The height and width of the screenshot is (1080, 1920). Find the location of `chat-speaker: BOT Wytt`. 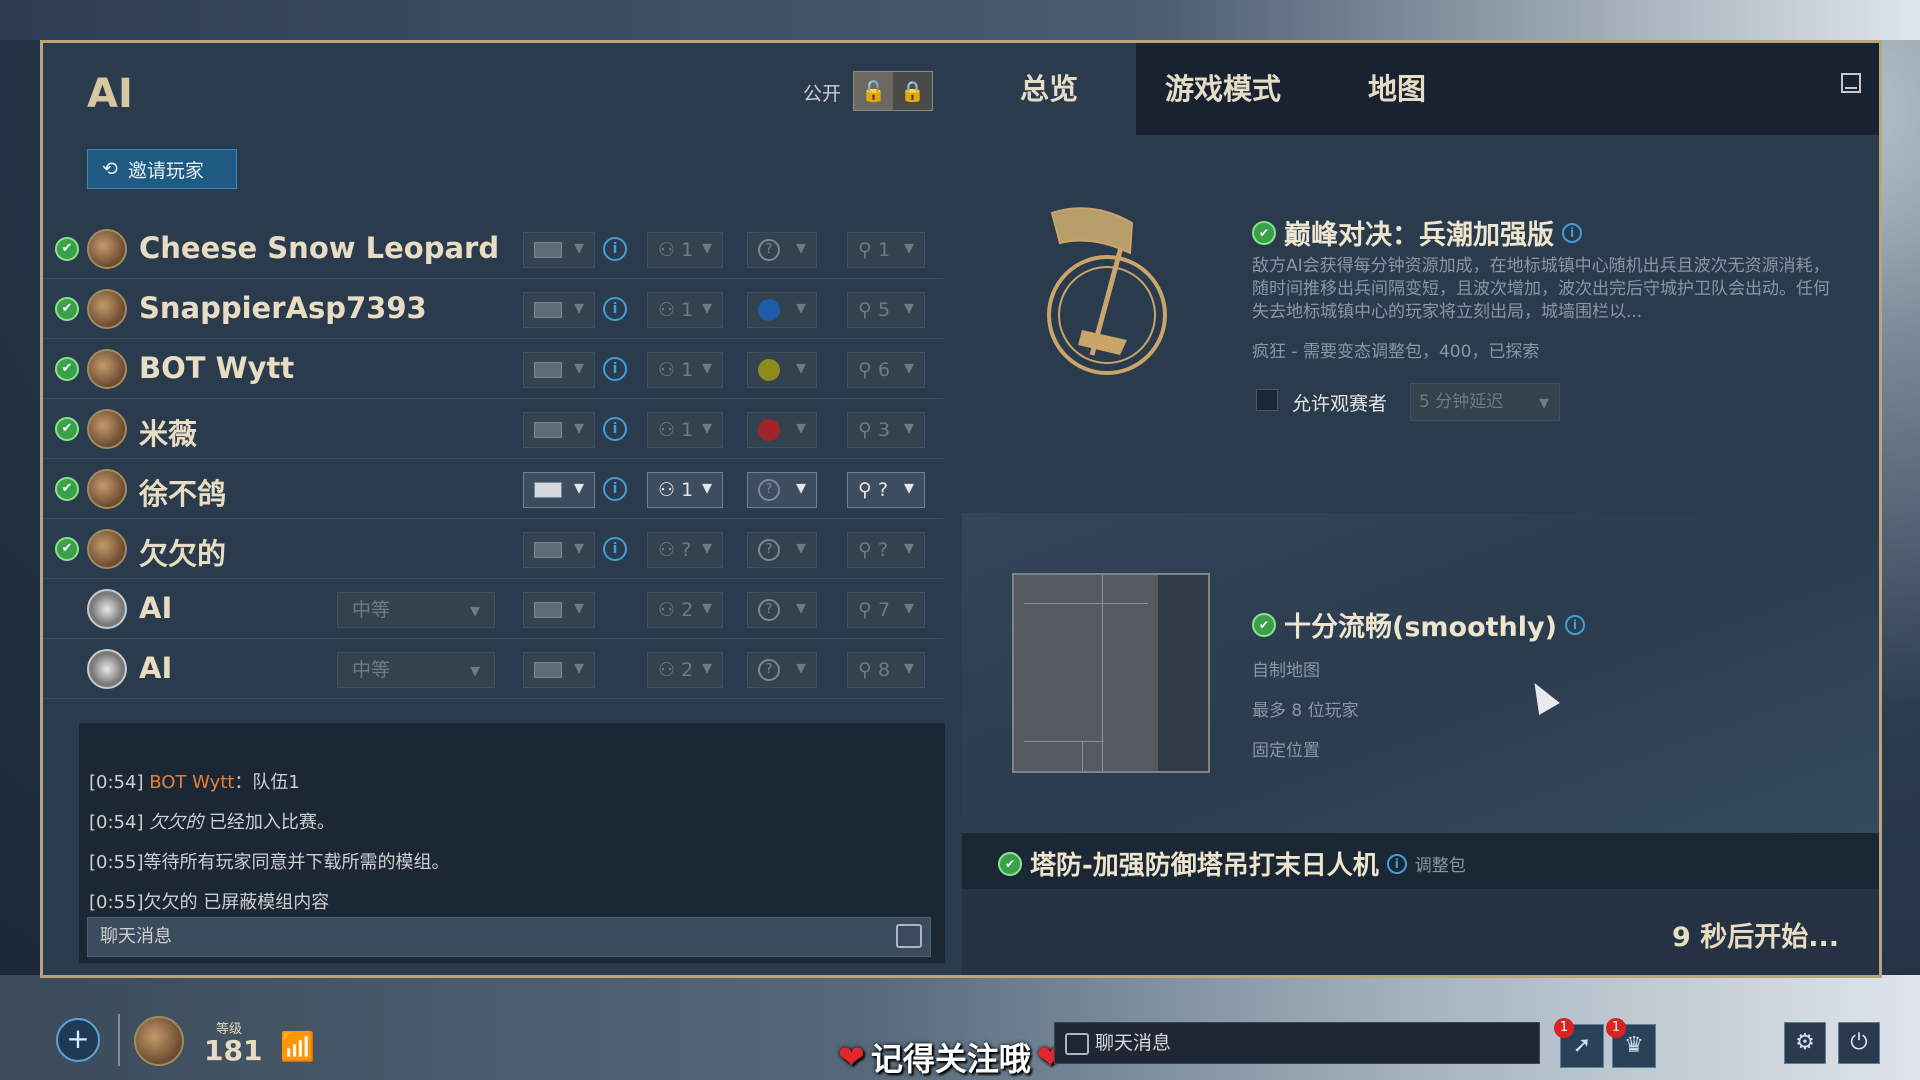

chat-speaker: BOT Wytt is located at coordinates (191, 782).